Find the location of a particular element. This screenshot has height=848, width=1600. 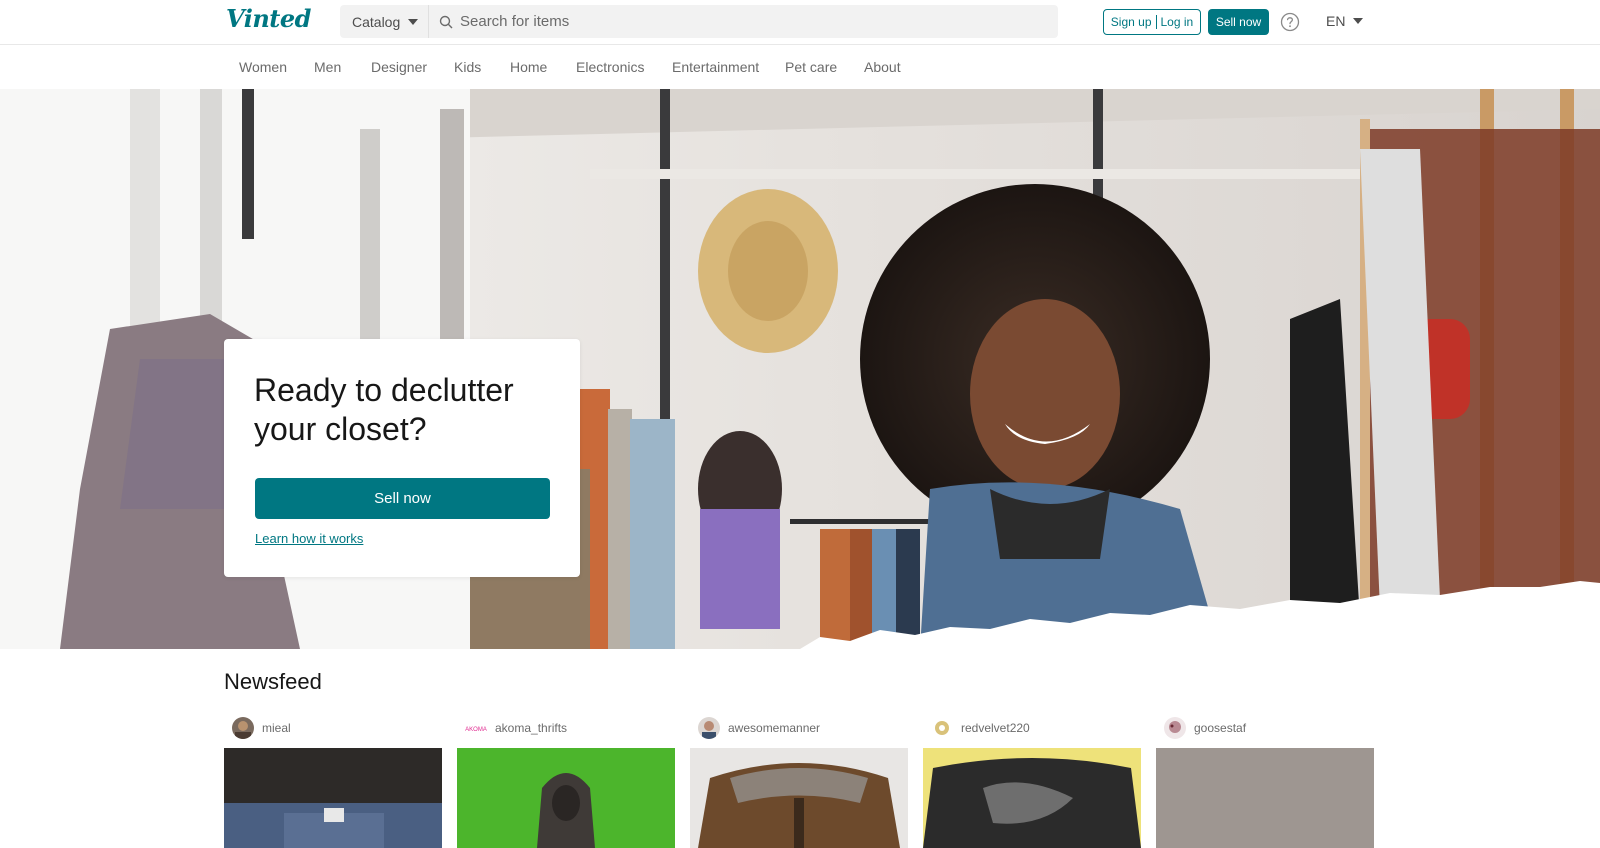

feed-user: awesomemanner is located at coordinates (799, 728).